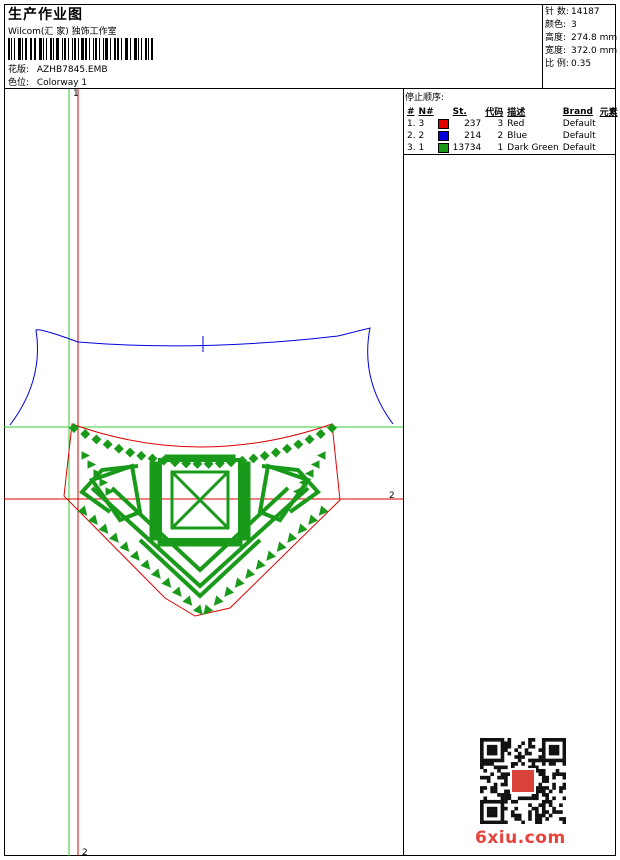 The image size is (620, 860). I want to click on axis-label-top: 1, so click(76, 94).